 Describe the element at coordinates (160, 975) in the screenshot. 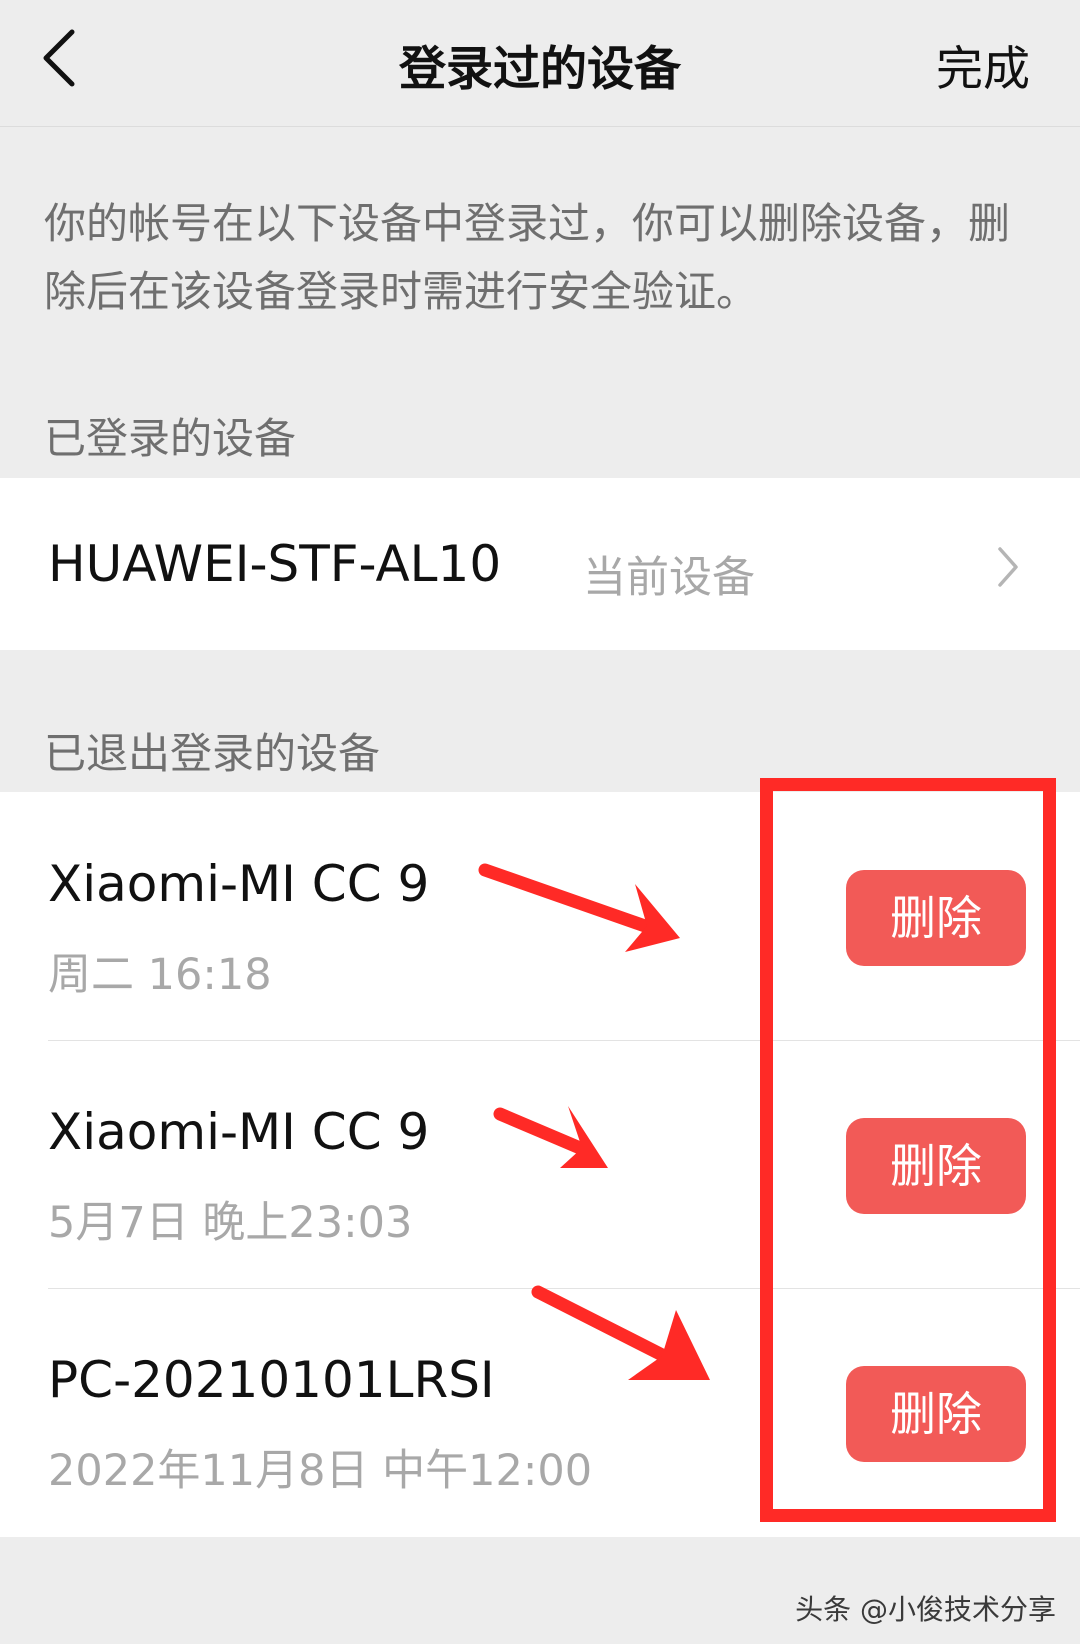

I see `device-last-login-time: 周二 16:18` at that location.